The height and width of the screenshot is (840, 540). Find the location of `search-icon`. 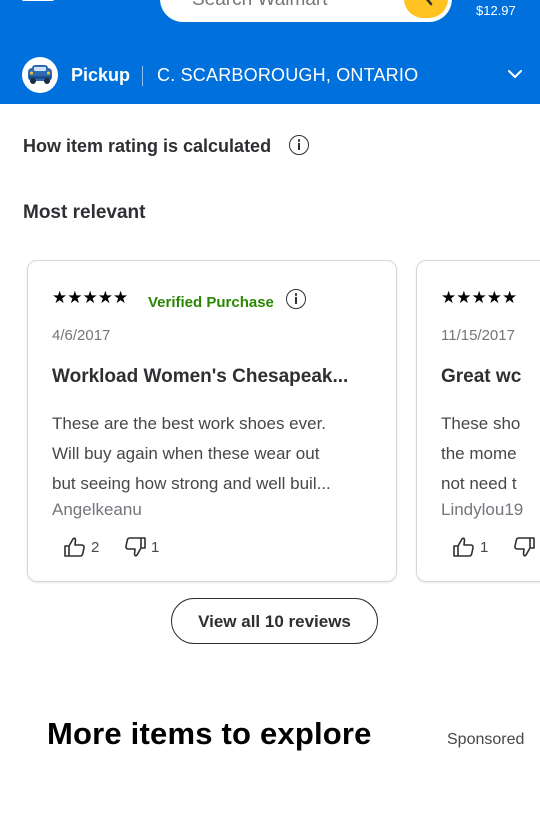

search-icon is located at coordinates (429, 3).